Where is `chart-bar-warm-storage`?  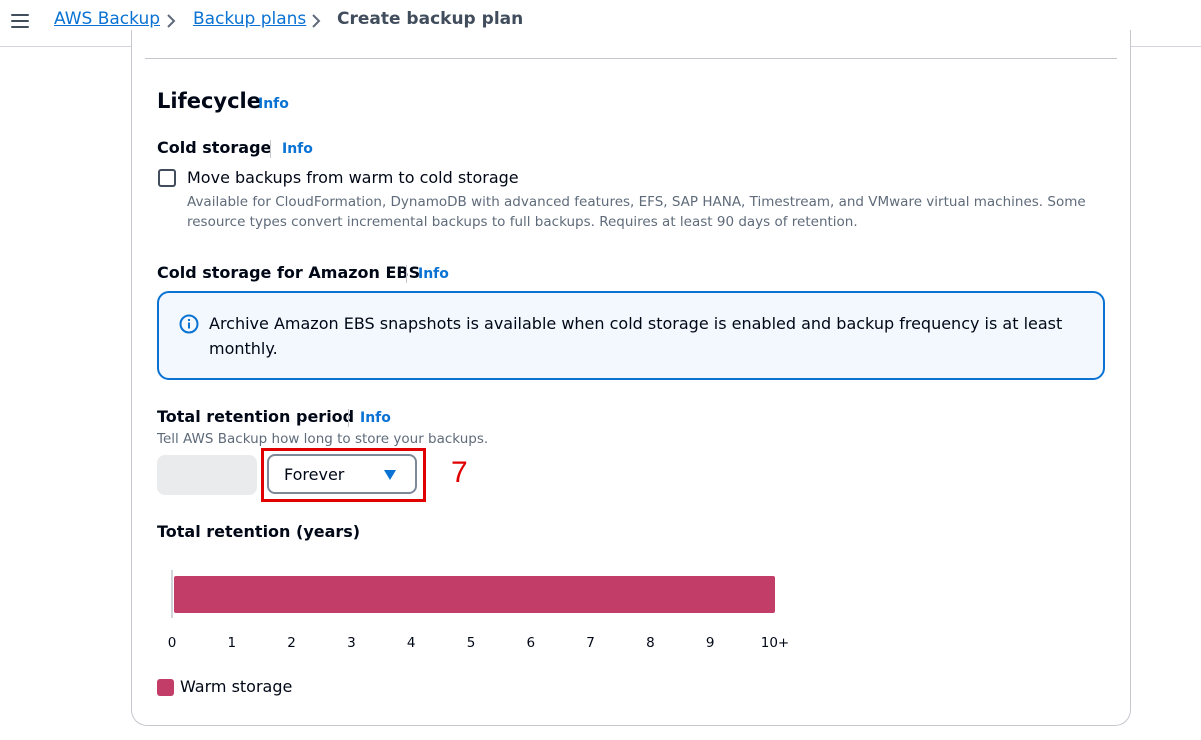 chart-bar-warm-storage is located at coordinates (474, 594).